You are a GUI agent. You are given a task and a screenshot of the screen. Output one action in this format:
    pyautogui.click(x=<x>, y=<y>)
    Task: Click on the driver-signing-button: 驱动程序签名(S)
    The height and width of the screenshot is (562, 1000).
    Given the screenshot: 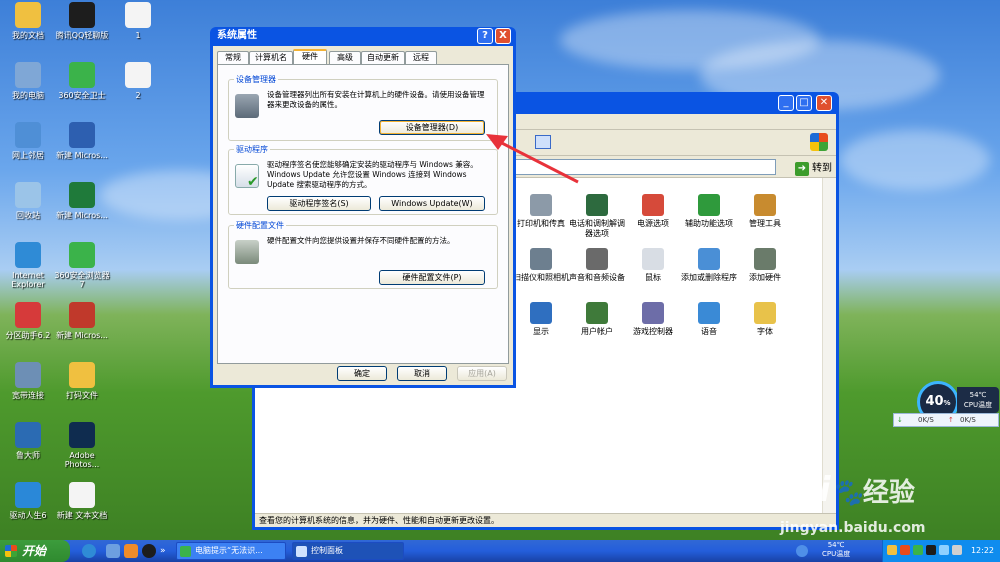 What is the action you would take?
    pyautogui.click(x=319, y=203)
    